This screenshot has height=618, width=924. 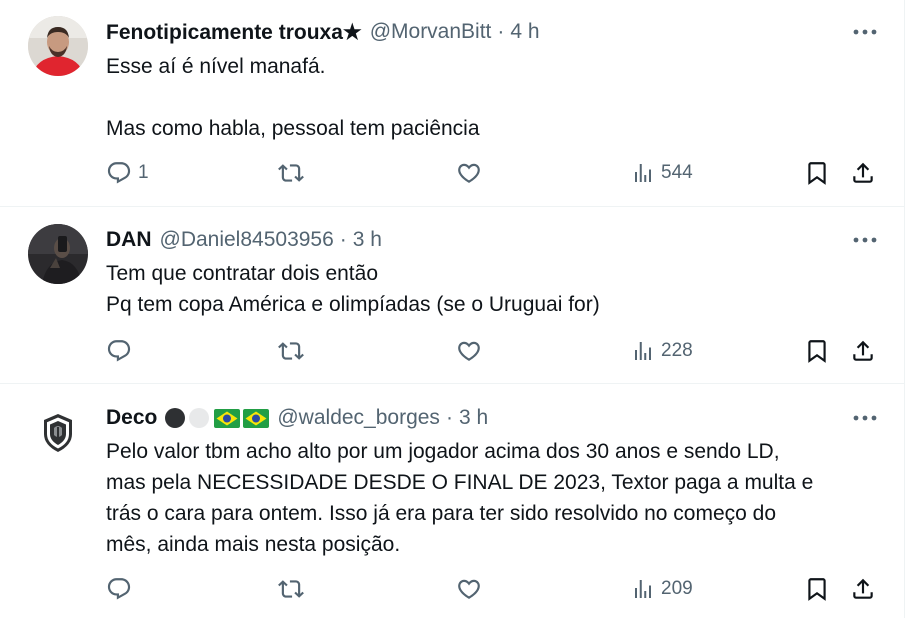 I want to click on timestamp: 4 h, so click(x=524, y=32).